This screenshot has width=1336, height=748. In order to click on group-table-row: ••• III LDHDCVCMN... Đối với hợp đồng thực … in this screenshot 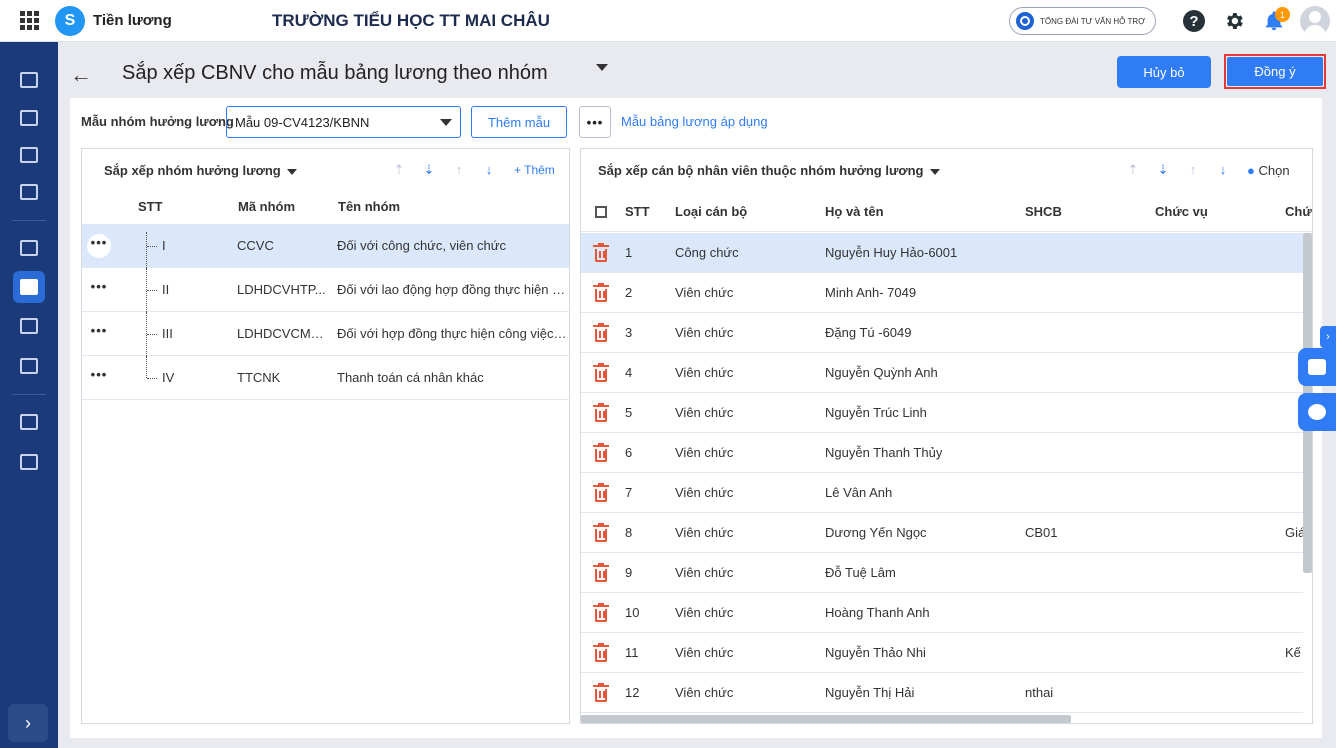, I will do `click(325, 334)`.